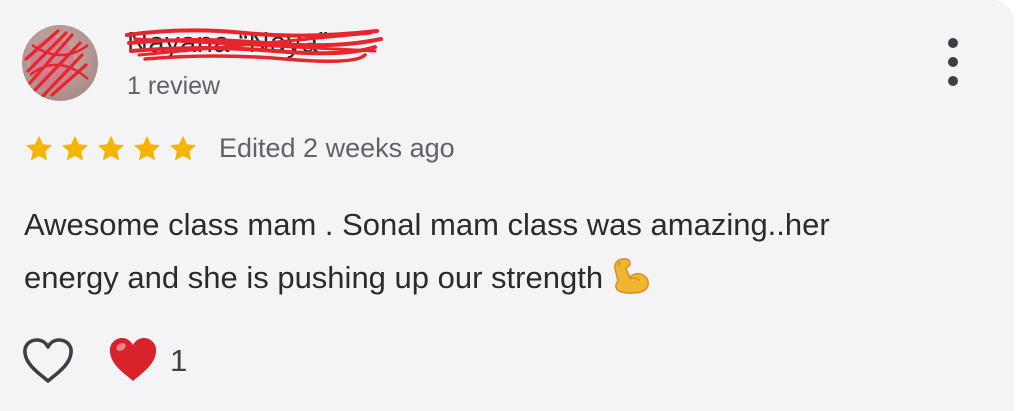 The height and width of the screenshot is (411, 1024). I want to click on more-options-button, so click(953, 62).